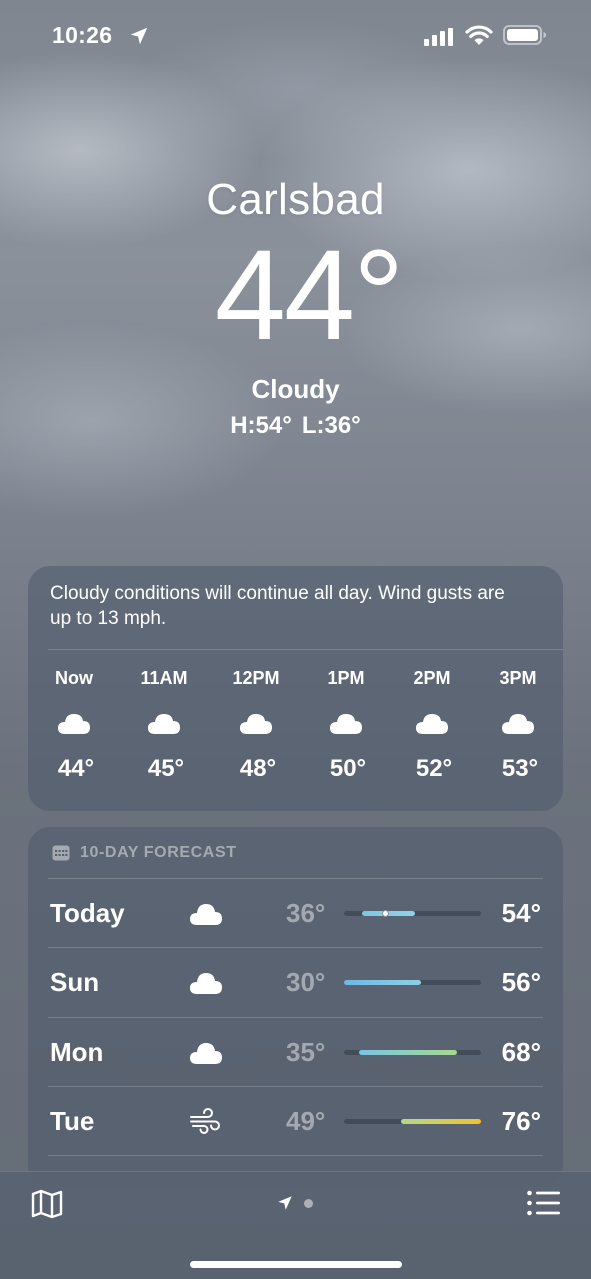  What do you see at coordinates (331, 425) in the screenshot?
I see `low-temp: L:36°` at bounding box center [331, 425].